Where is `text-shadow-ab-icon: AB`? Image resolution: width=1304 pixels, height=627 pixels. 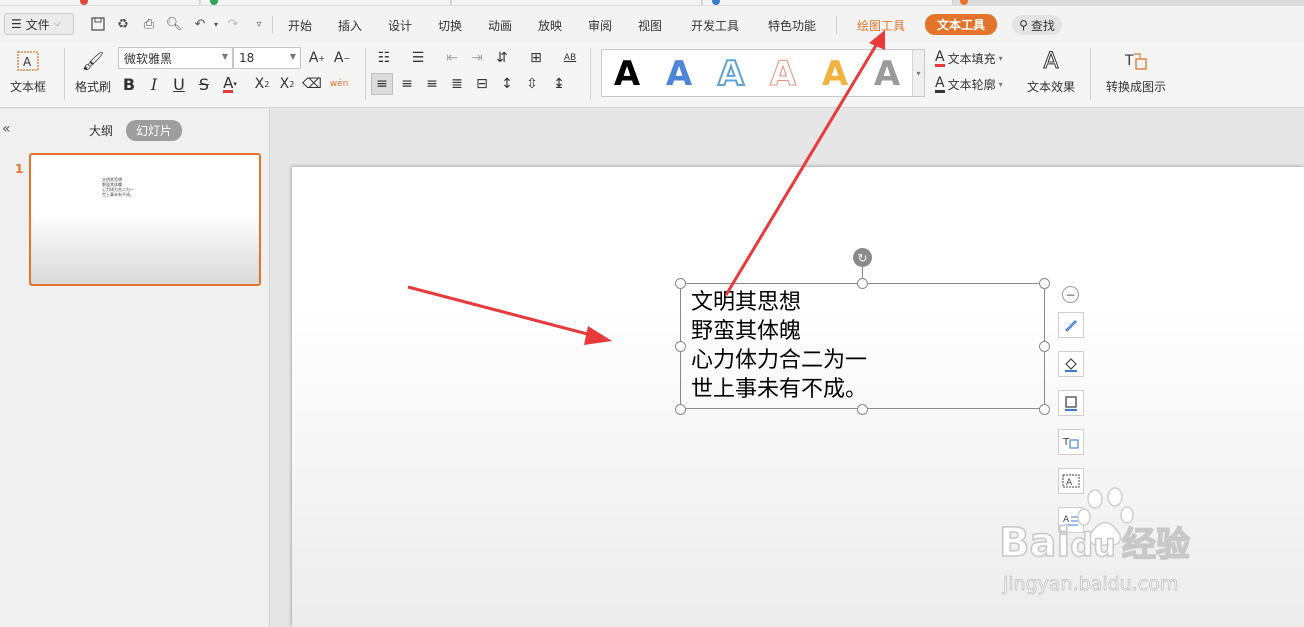
text-shadow-ab-icon: AB is located at coordinates (570, 58).